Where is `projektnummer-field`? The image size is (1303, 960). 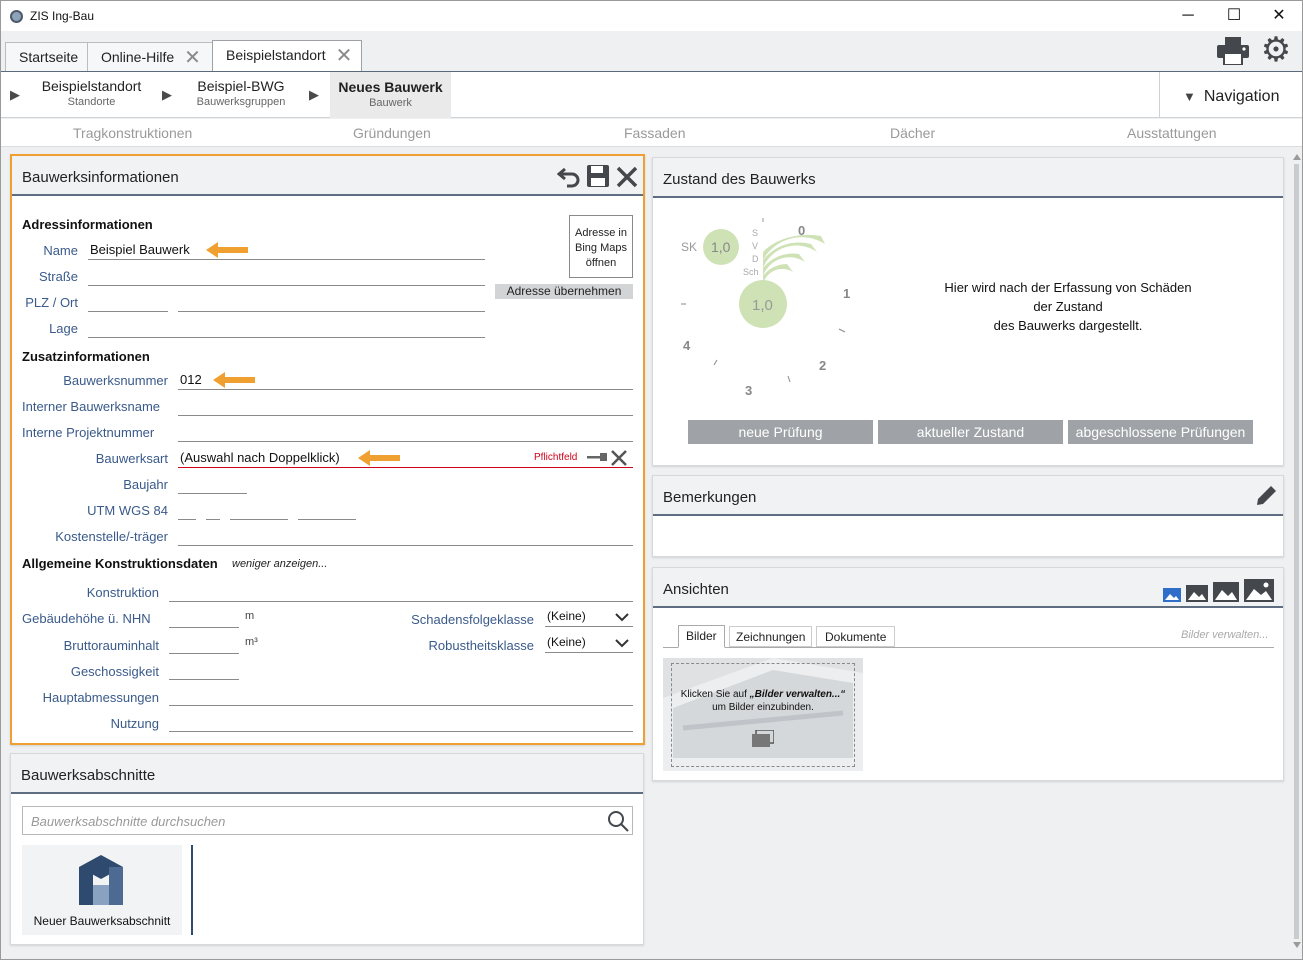 projektnummer-field is located at coordinates (405, 433).